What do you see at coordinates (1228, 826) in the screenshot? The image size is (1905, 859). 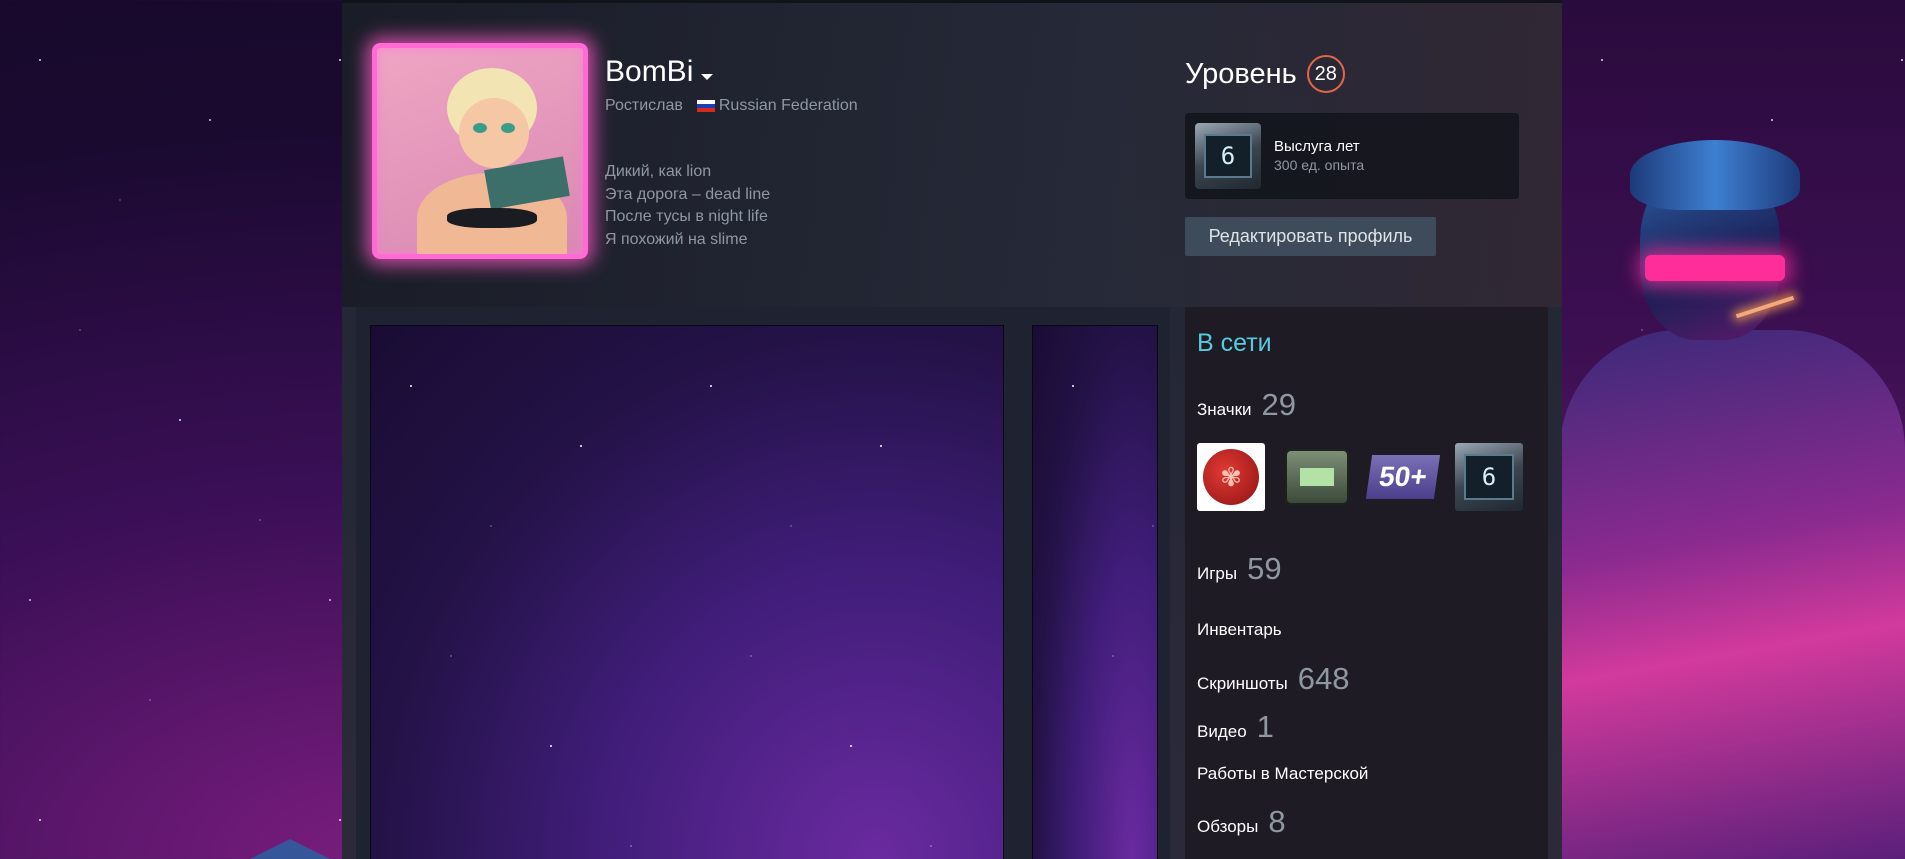 I see `reviews-label: Обзоры` at bounding box center [1228, 826].